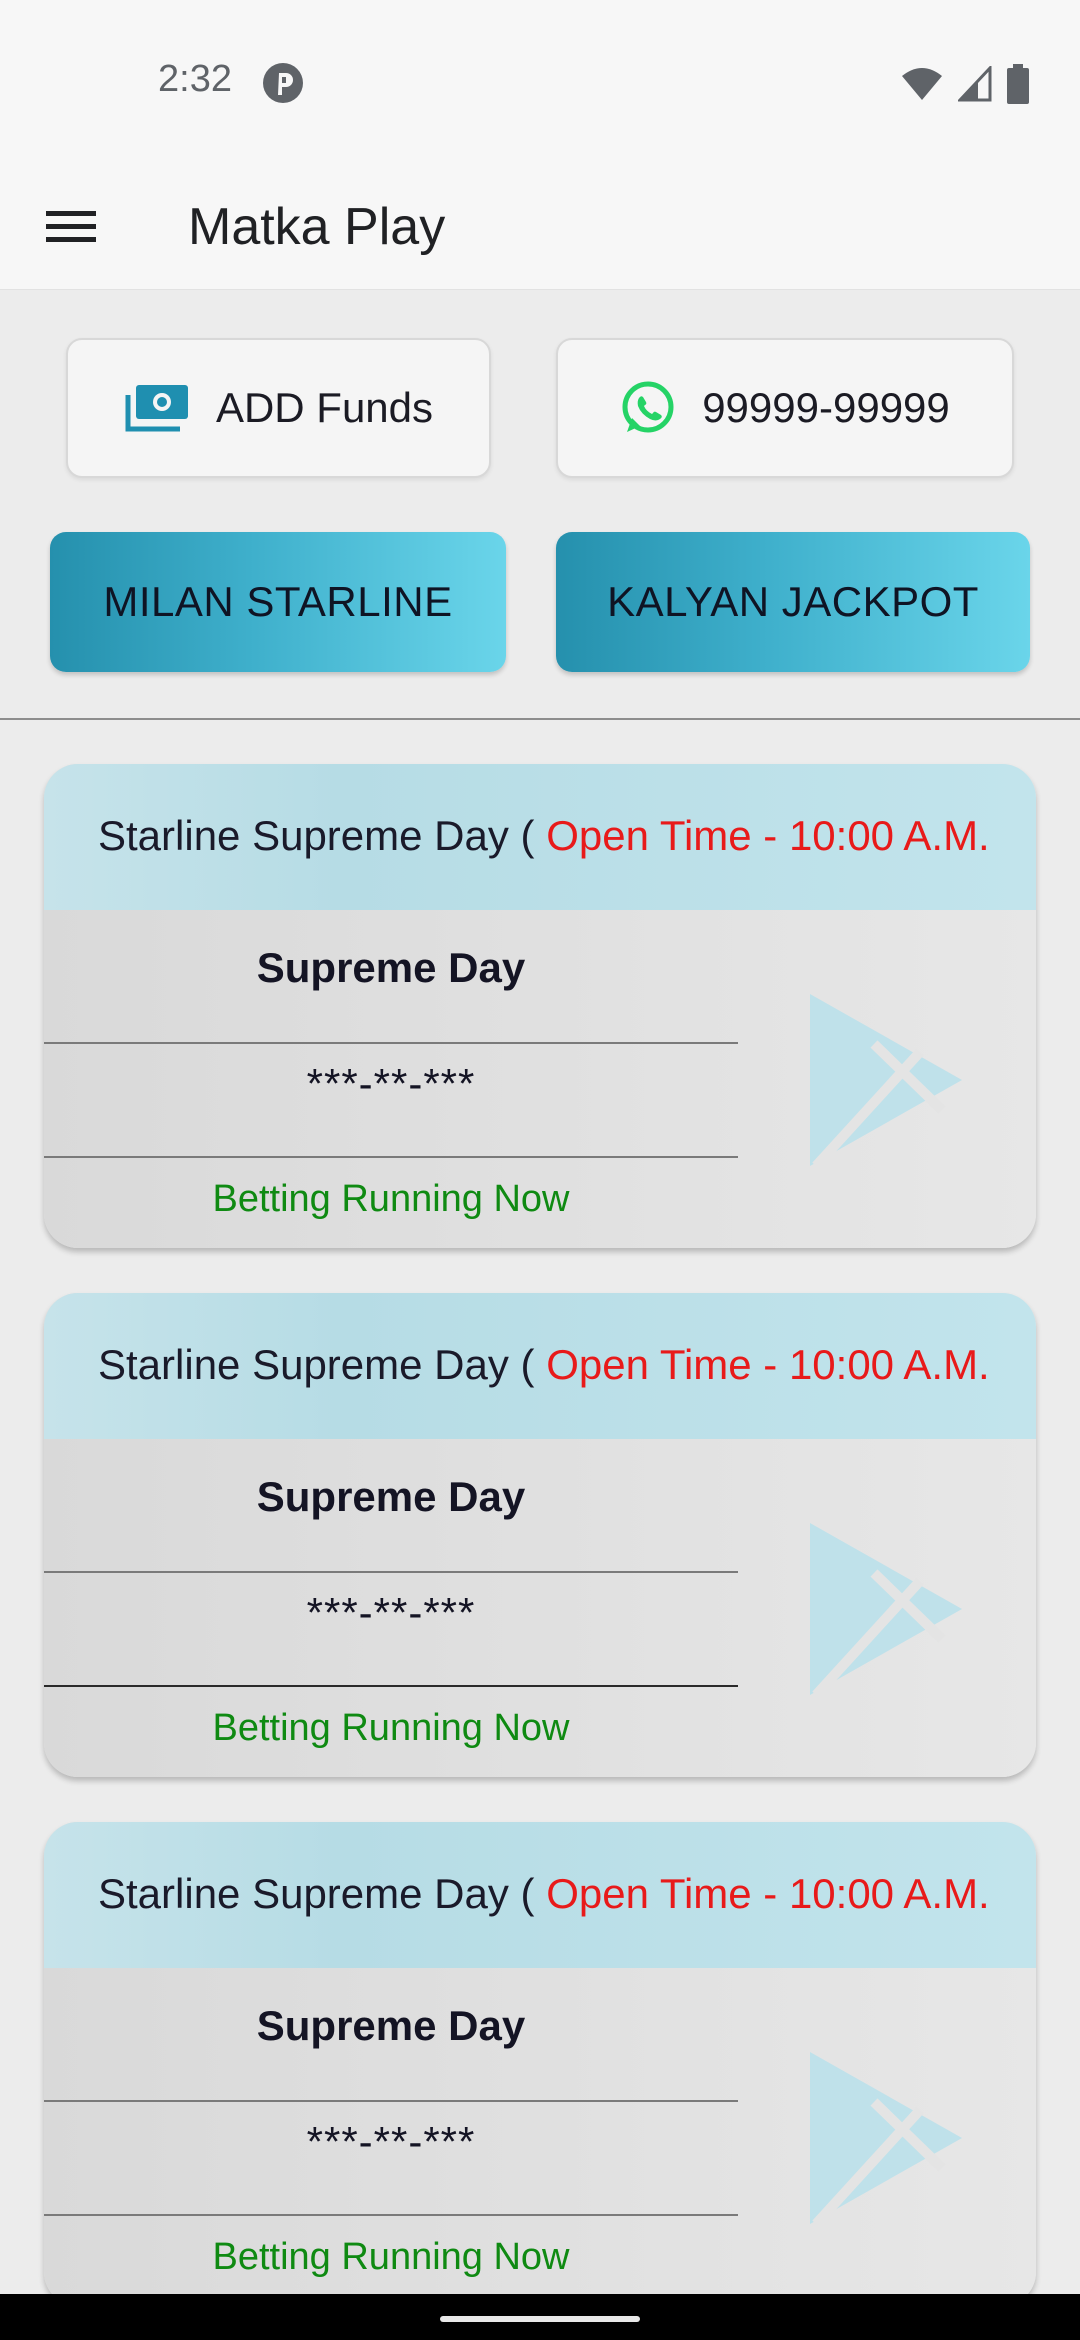 The image size is (1080, 2340). Describe the element at coordinates (540, 719) in the screenshot. I see `section-divider` at that location.